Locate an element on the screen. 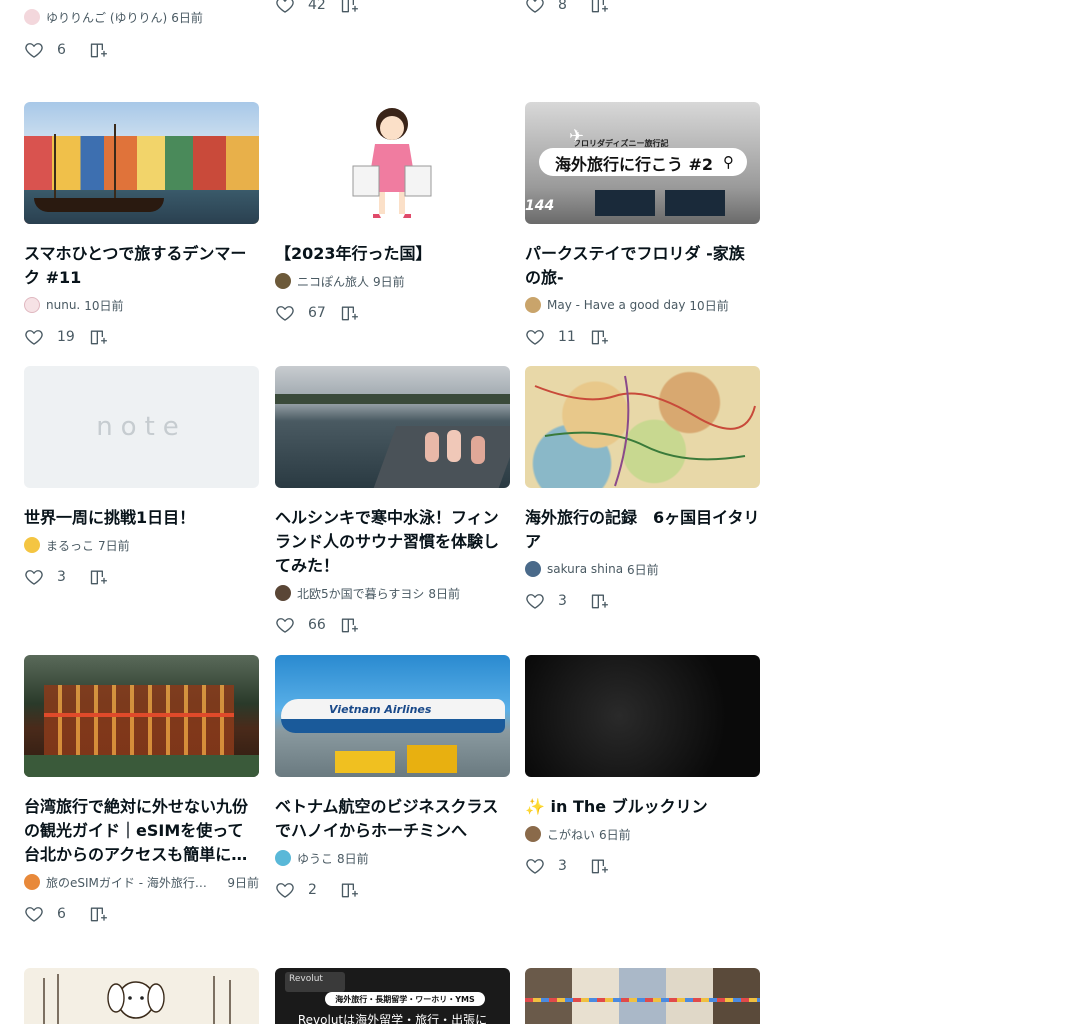 The height and width of the screenshot is (1024, 1080). map-borders is located at coordinates (645, 431).